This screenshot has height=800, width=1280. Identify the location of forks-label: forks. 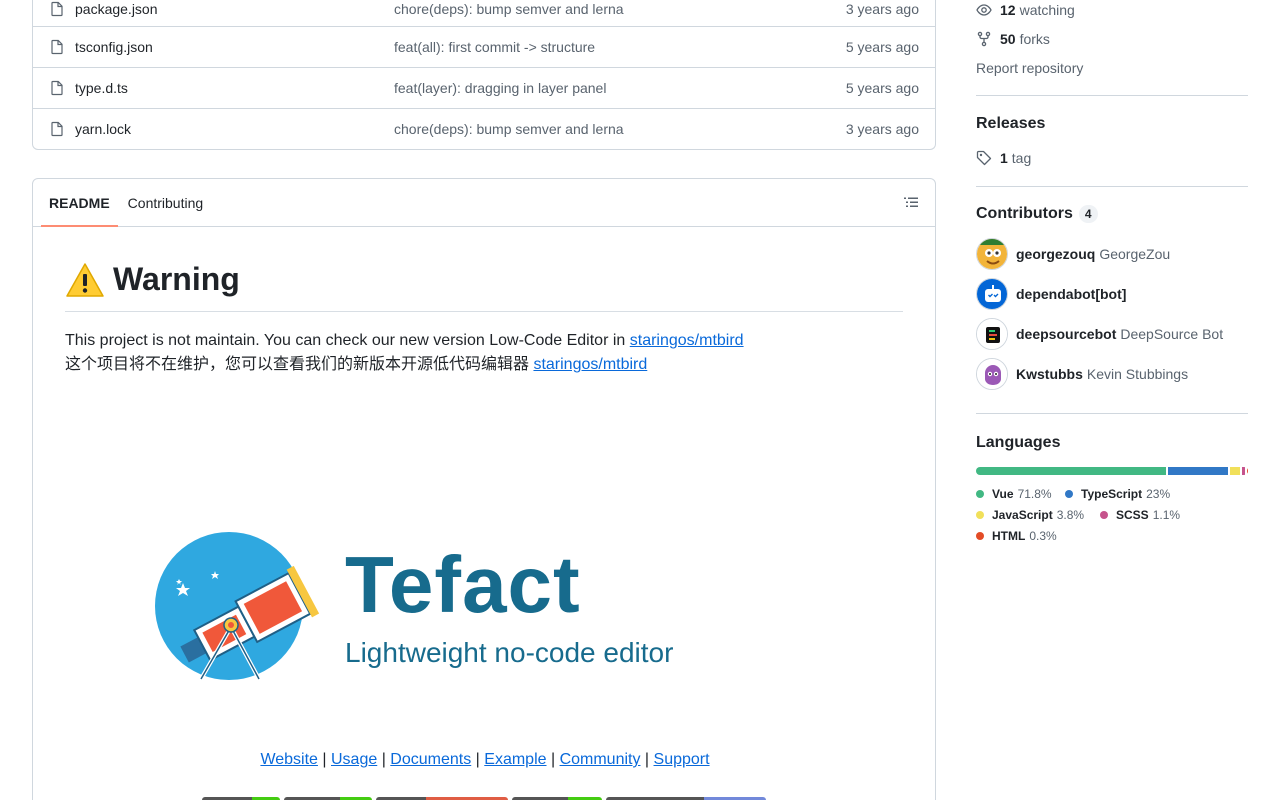
(1034, 39).